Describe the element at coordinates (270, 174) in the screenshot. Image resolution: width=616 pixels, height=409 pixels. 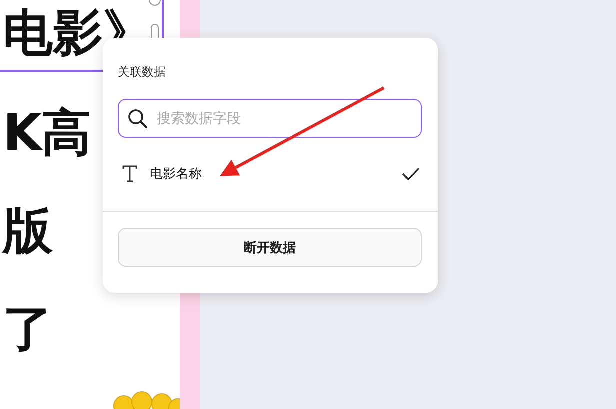
I see `data-field-item: 电影名称` at that location.